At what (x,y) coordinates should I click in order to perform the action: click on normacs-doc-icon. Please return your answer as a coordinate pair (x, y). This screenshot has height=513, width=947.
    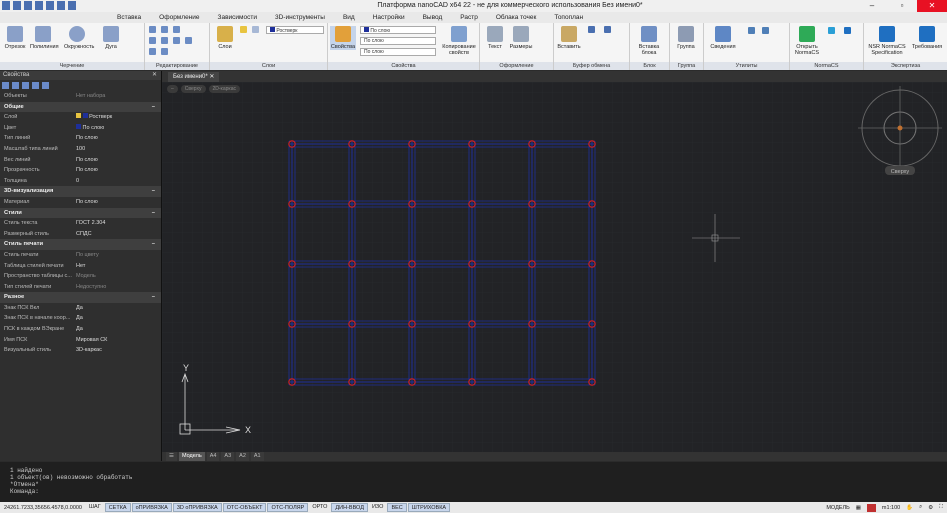
    Looking at the image, I should click on (847, 30).